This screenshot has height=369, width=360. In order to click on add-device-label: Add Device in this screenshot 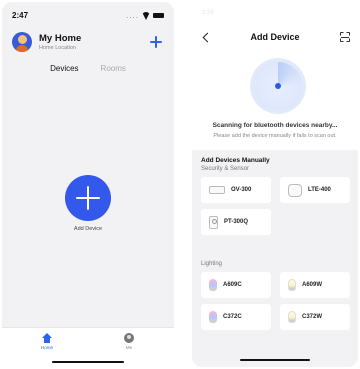, I will do `click(88, 229)`.